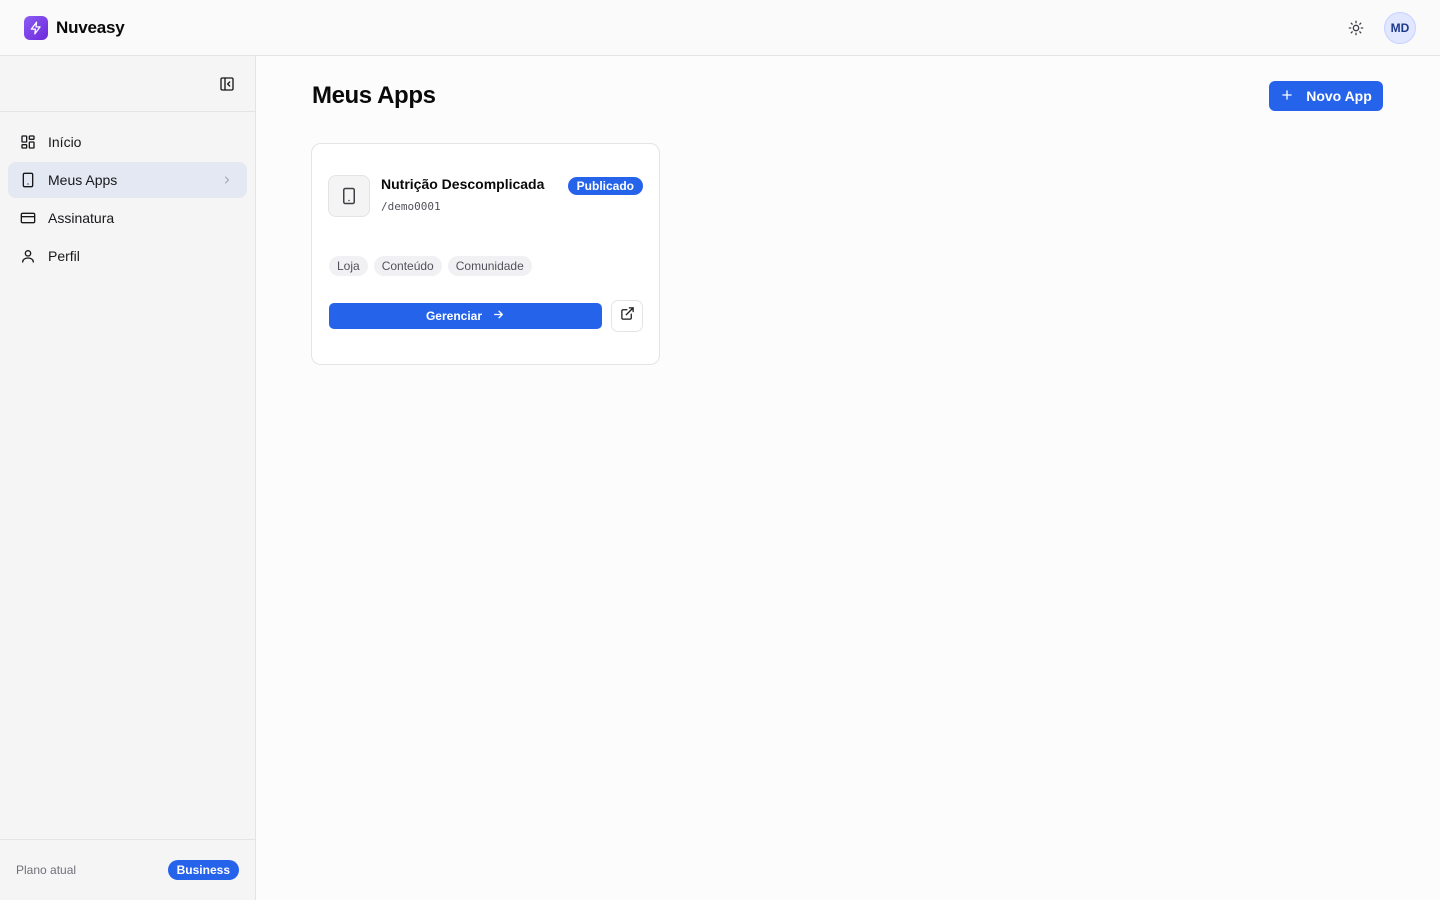  I want to click on arrow-right-icon, so click(498, 316).